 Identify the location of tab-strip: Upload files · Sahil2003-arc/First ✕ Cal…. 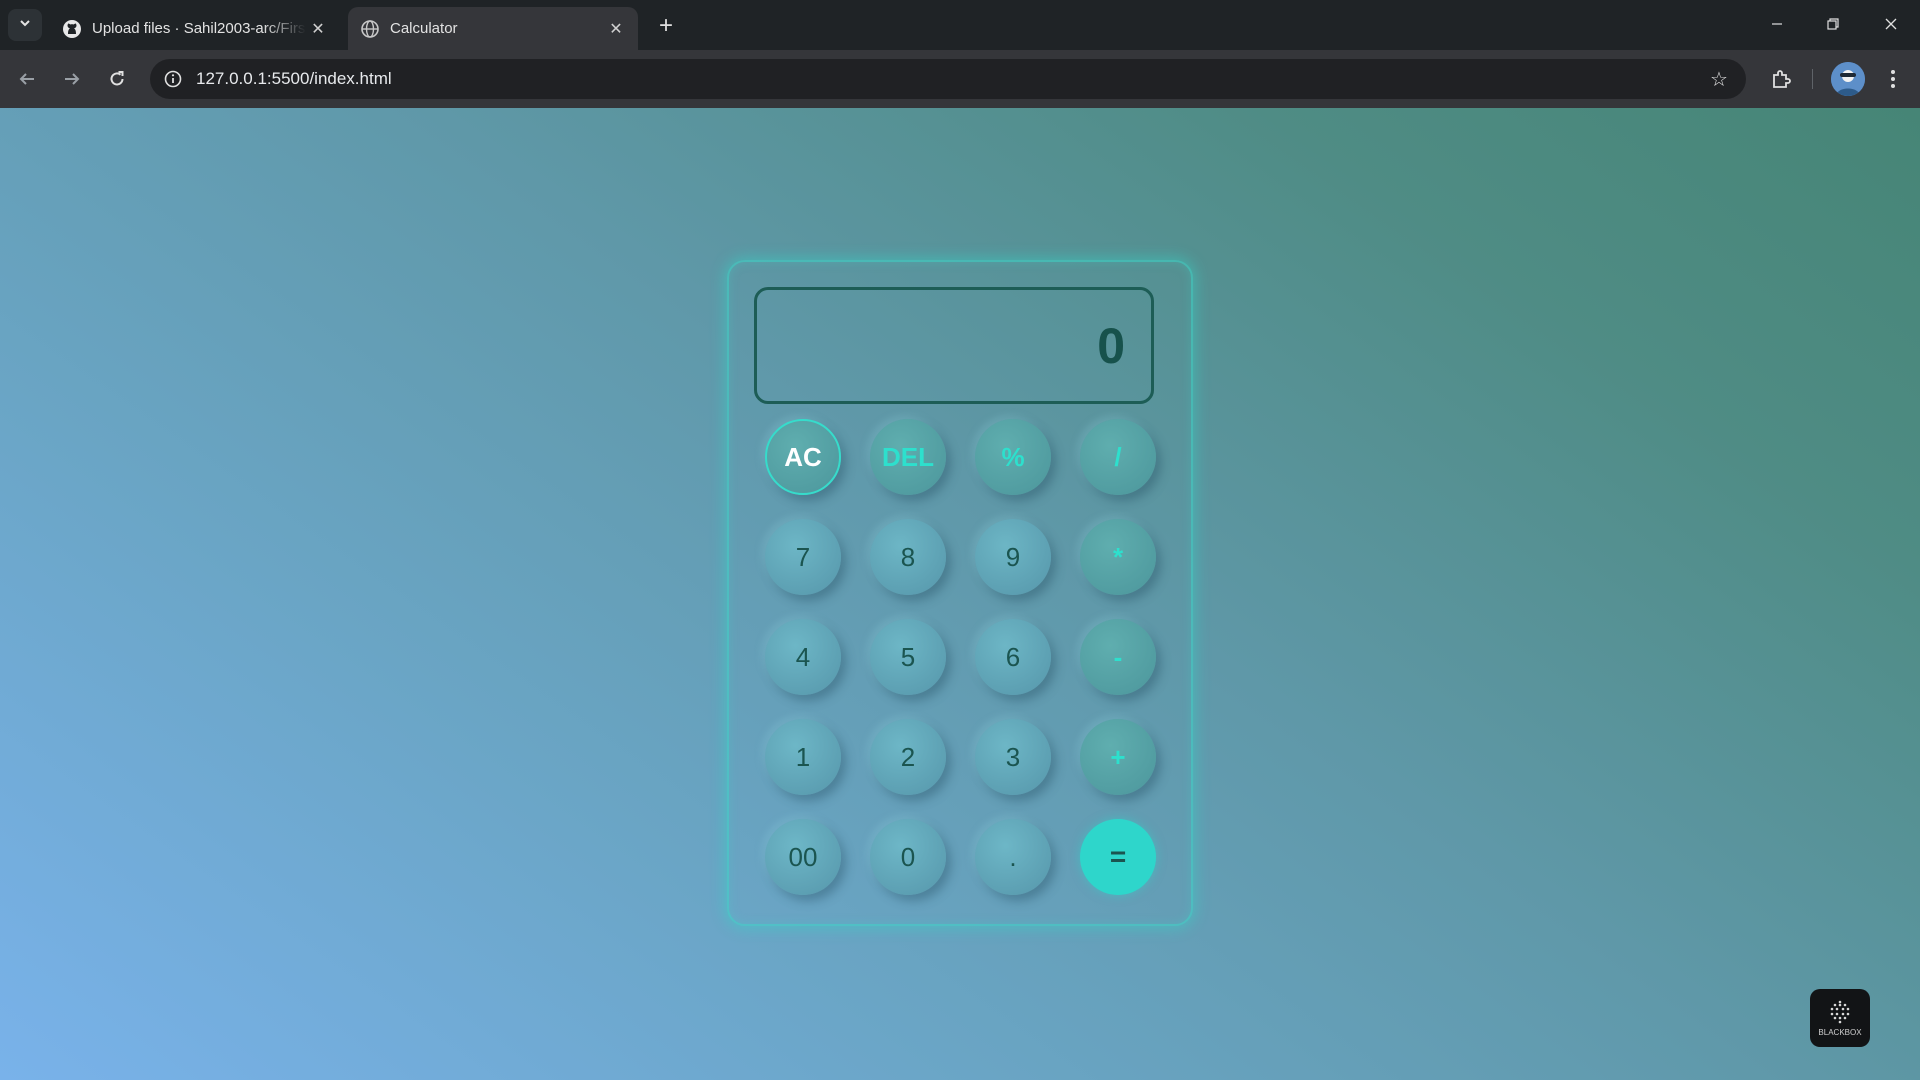
(960, 25).